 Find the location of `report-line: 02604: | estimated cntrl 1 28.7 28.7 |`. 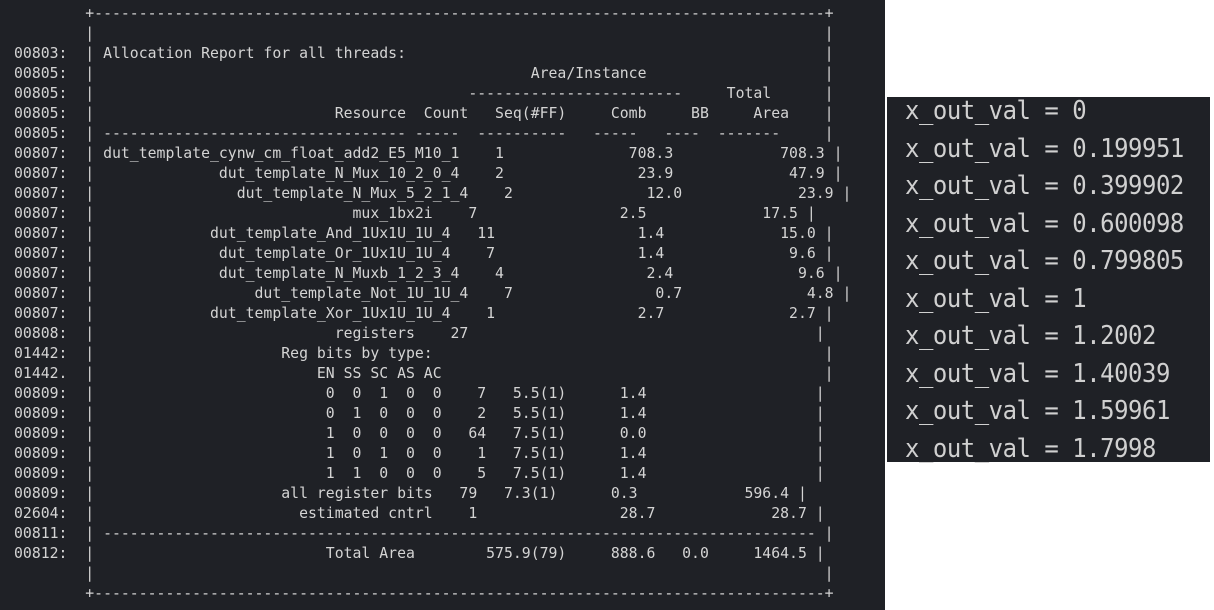

report-line: 02604: | estimated cntrl 1 28.7 28.7 | is located at coordinates (419, 513).